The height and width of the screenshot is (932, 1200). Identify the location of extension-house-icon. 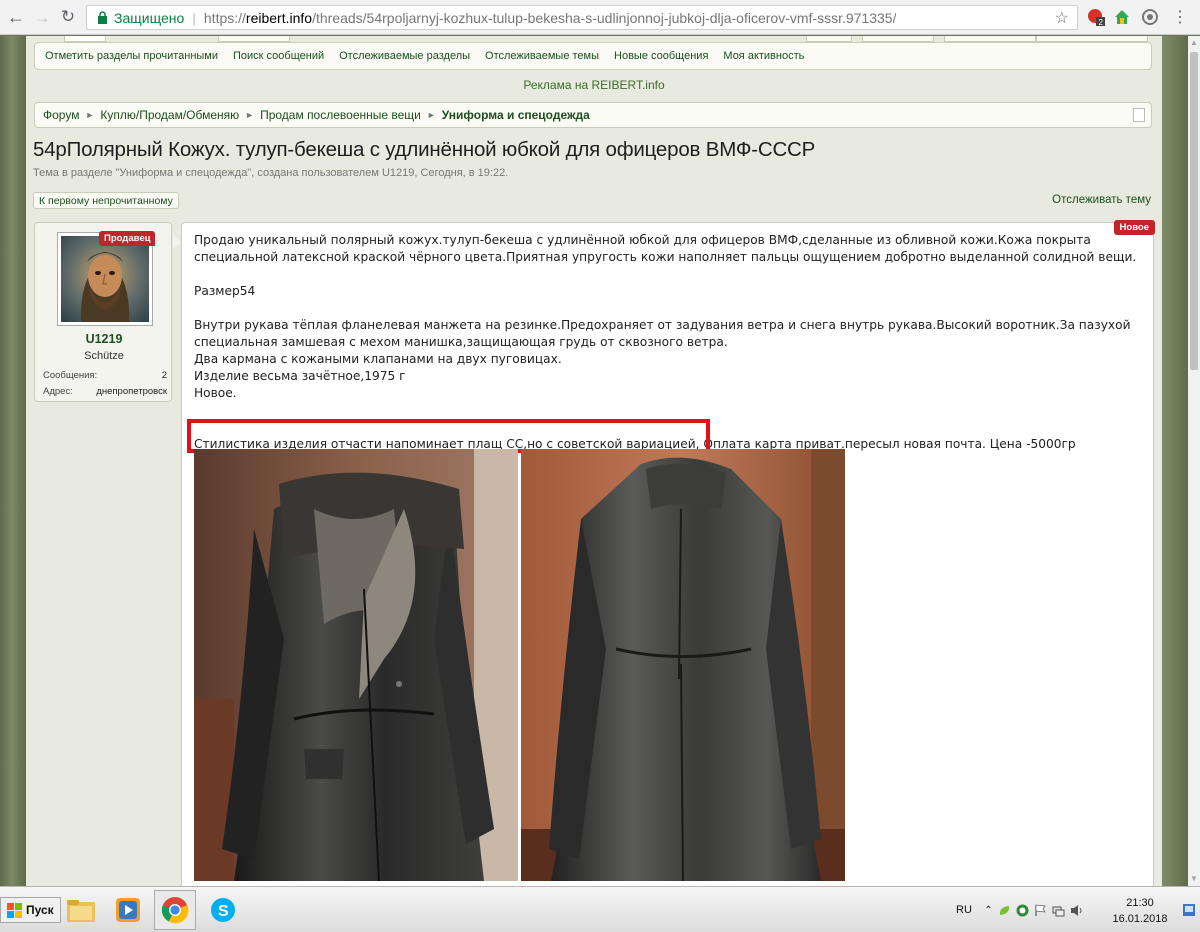
(1122, 17).